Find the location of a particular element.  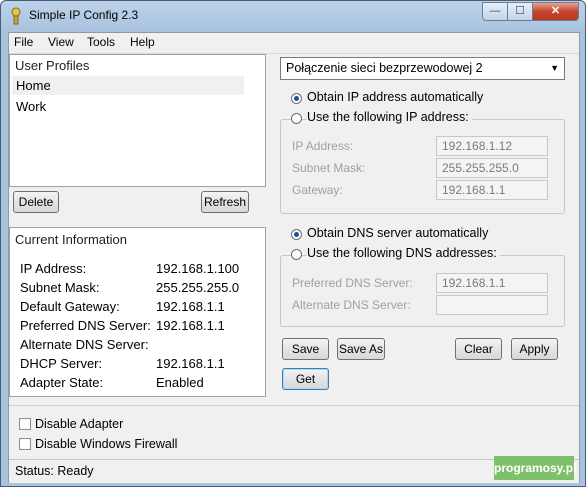

info-label-subnet: Subnet Mask: is located at coordinates (60, 287).